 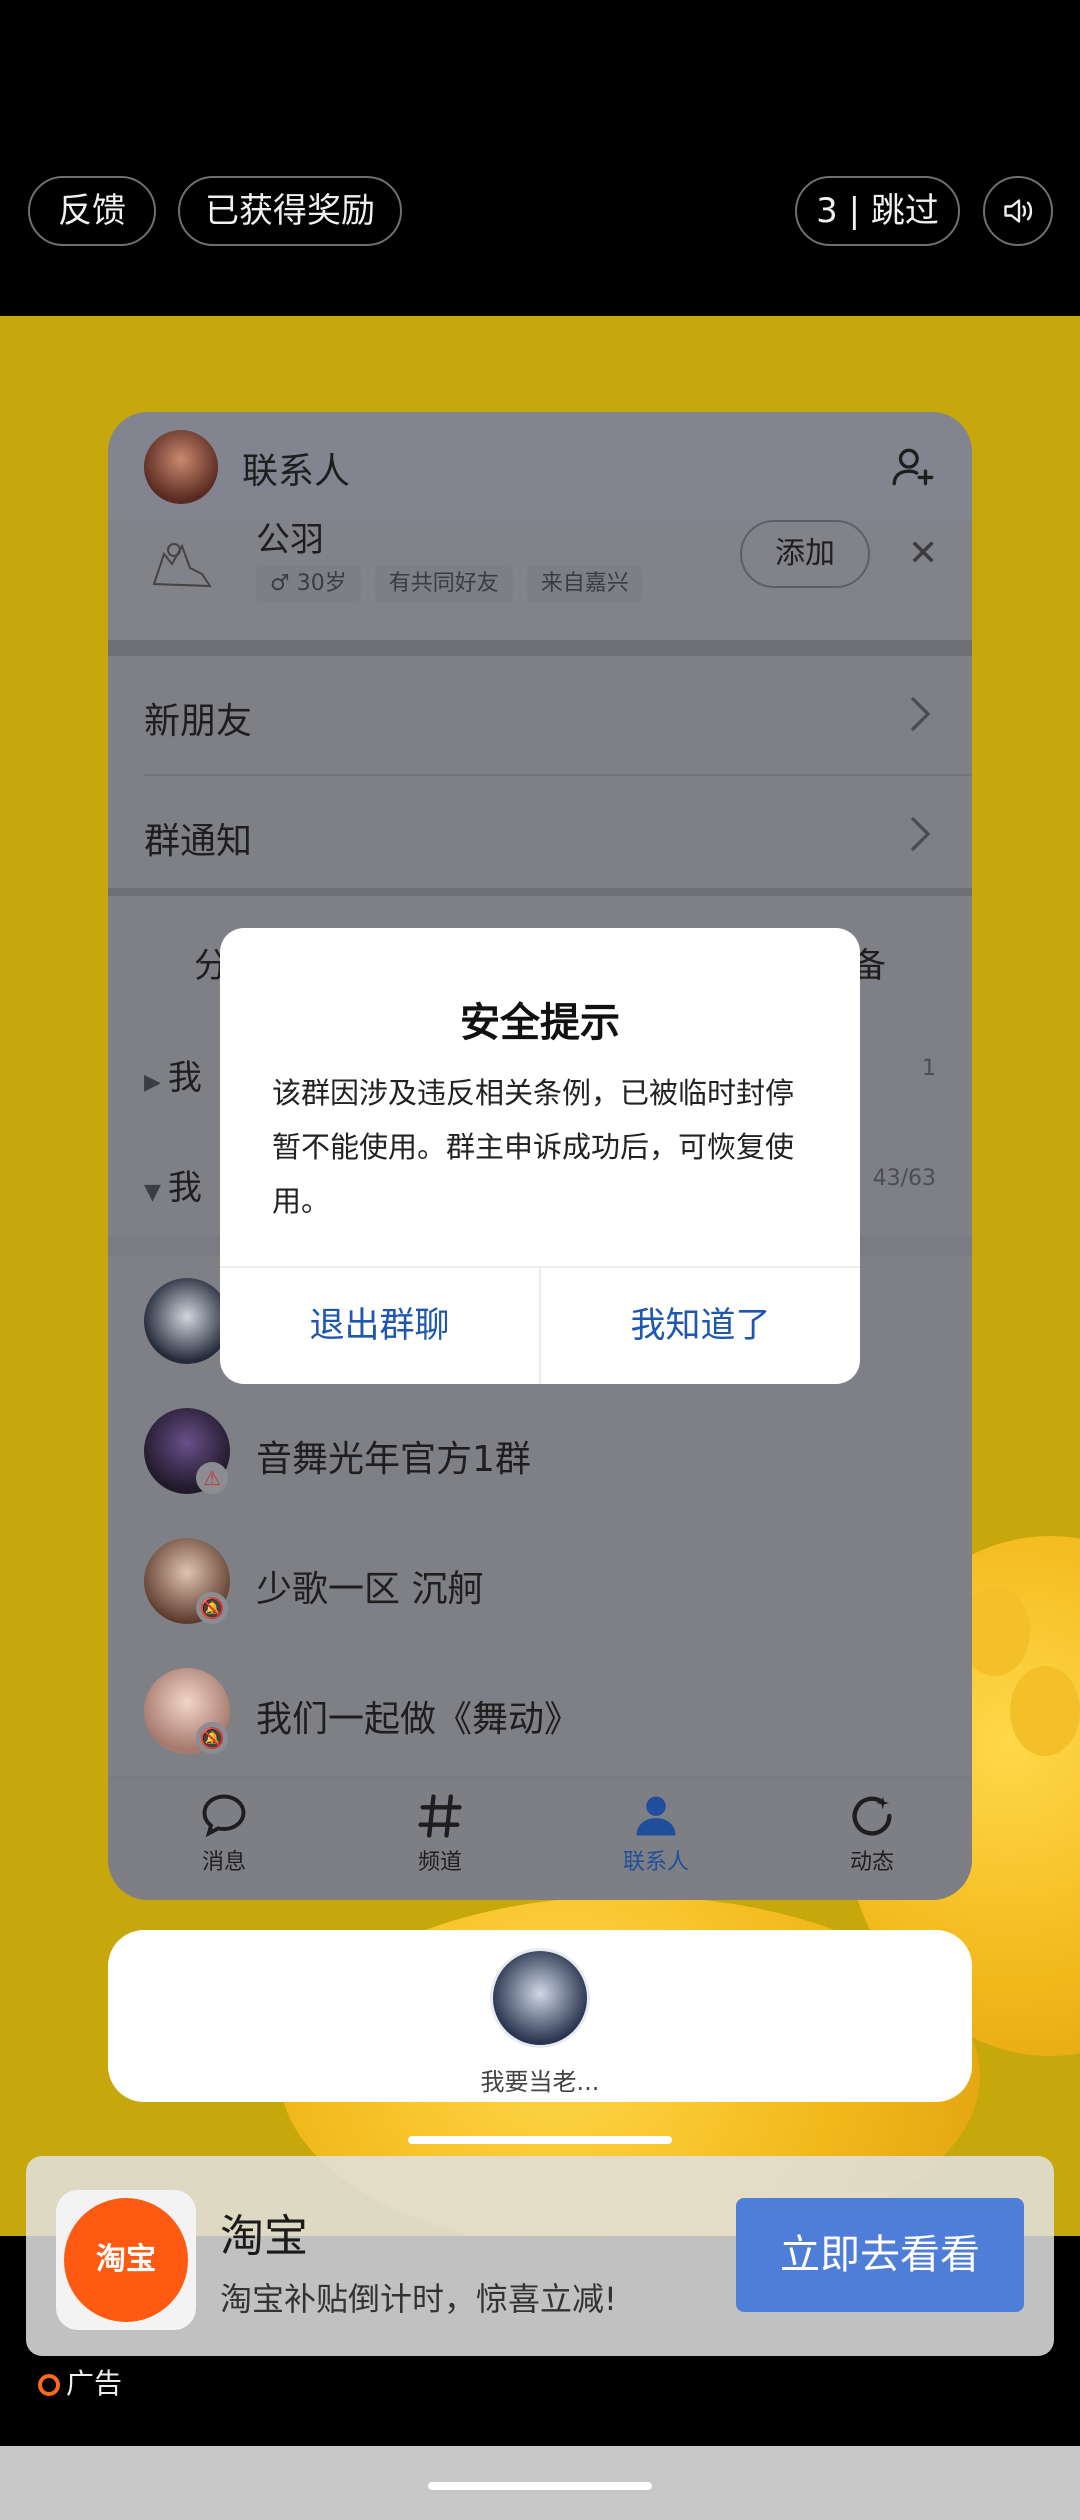 What do you see at coordinates (540, 2486) in the screenshot?
I see `gesture-bar` at bounding box center [540, 2486].